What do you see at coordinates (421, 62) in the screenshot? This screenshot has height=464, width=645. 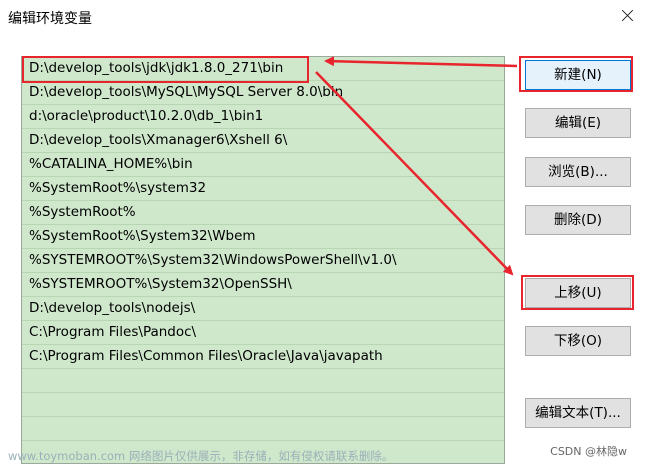 I see `arrow-to-new-entry` at bounding box center [421, 62].